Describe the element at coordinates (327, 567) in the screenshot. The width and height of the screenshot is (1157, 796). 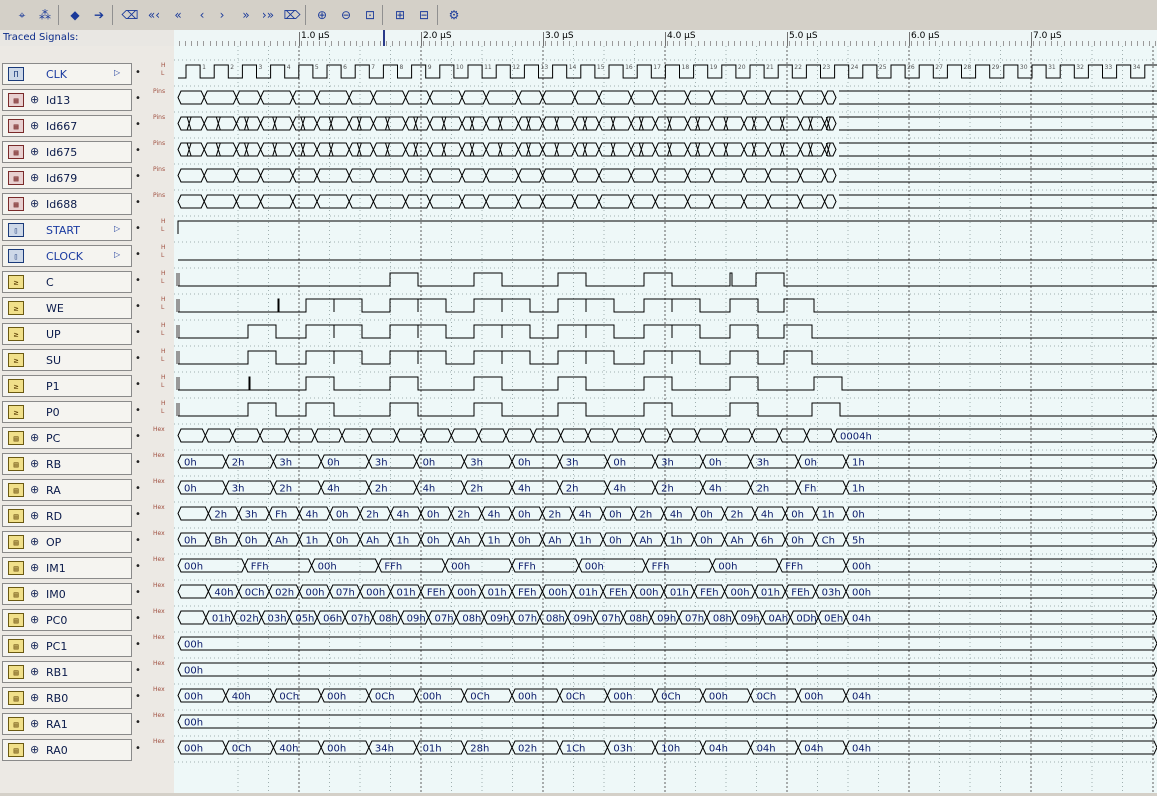
I see `hex-value: 00h` at that location.